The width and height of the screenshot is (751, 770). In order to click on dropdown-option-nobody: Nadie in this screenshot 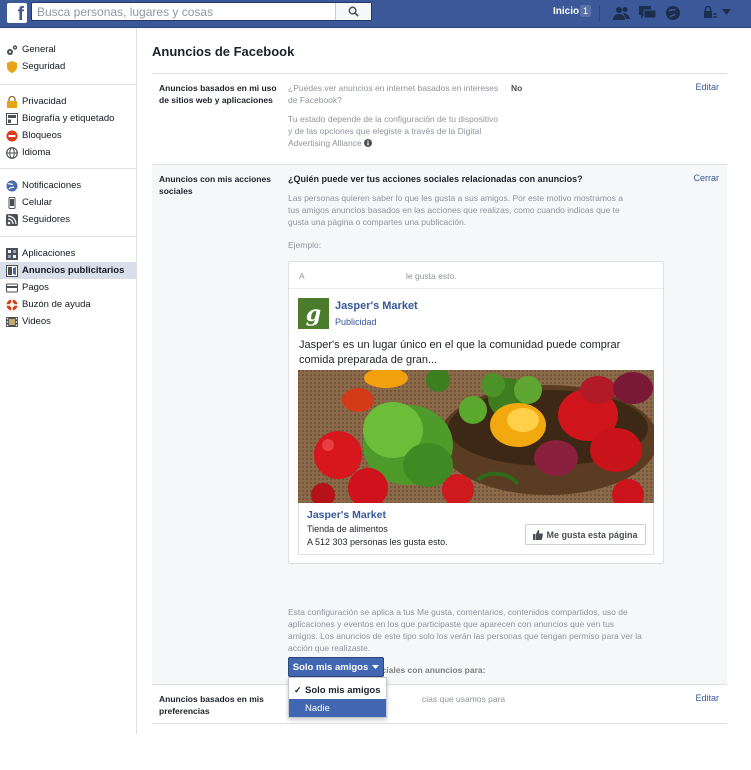, I will do `click(337, 708)`.